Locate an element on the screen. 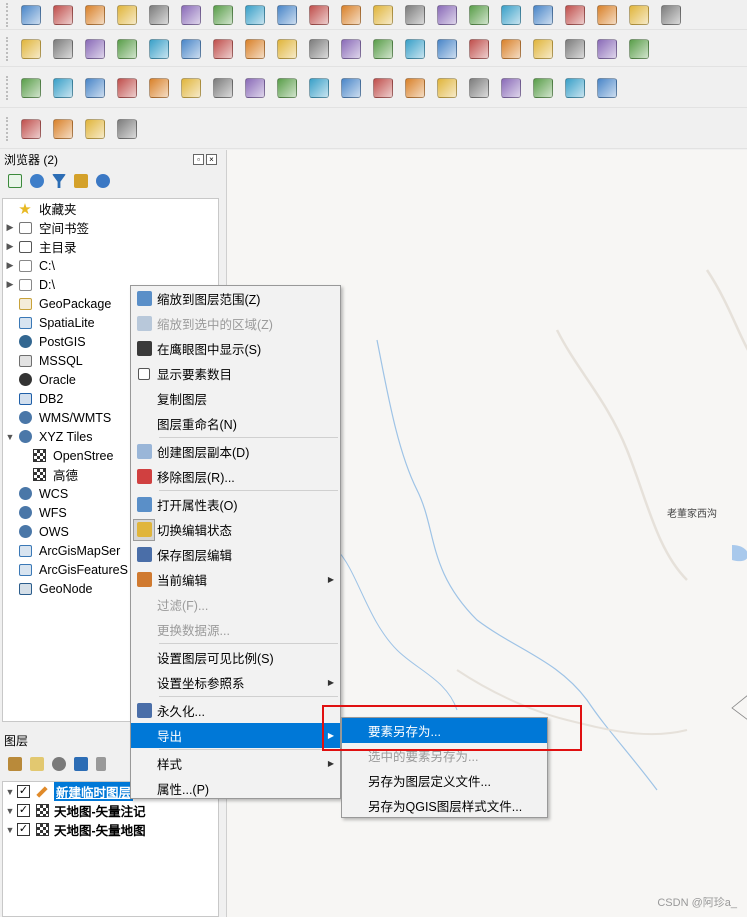  layers-tree: ▼ ✓ 新建临时图层 ▼ ✓ 天地图-矢量注记 ▼ ✓ 天地图-矢量地图 is located at coordinates (110, 849).